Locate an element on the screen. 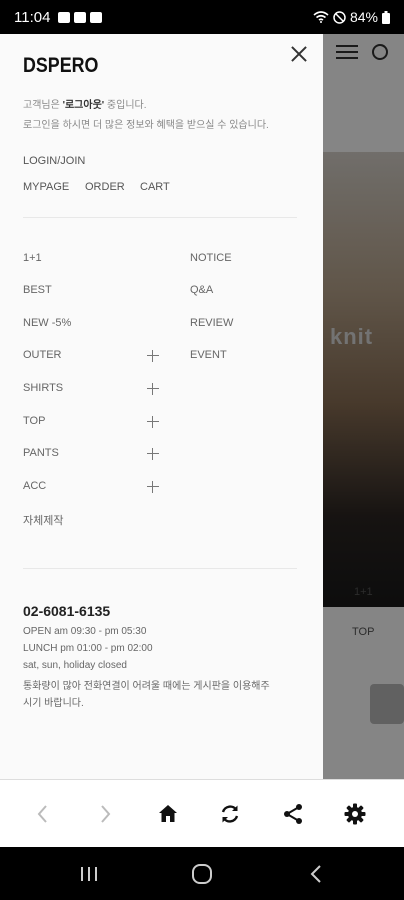 The image size is (404, 900). home-system-button is located at coordinates (202, 873).